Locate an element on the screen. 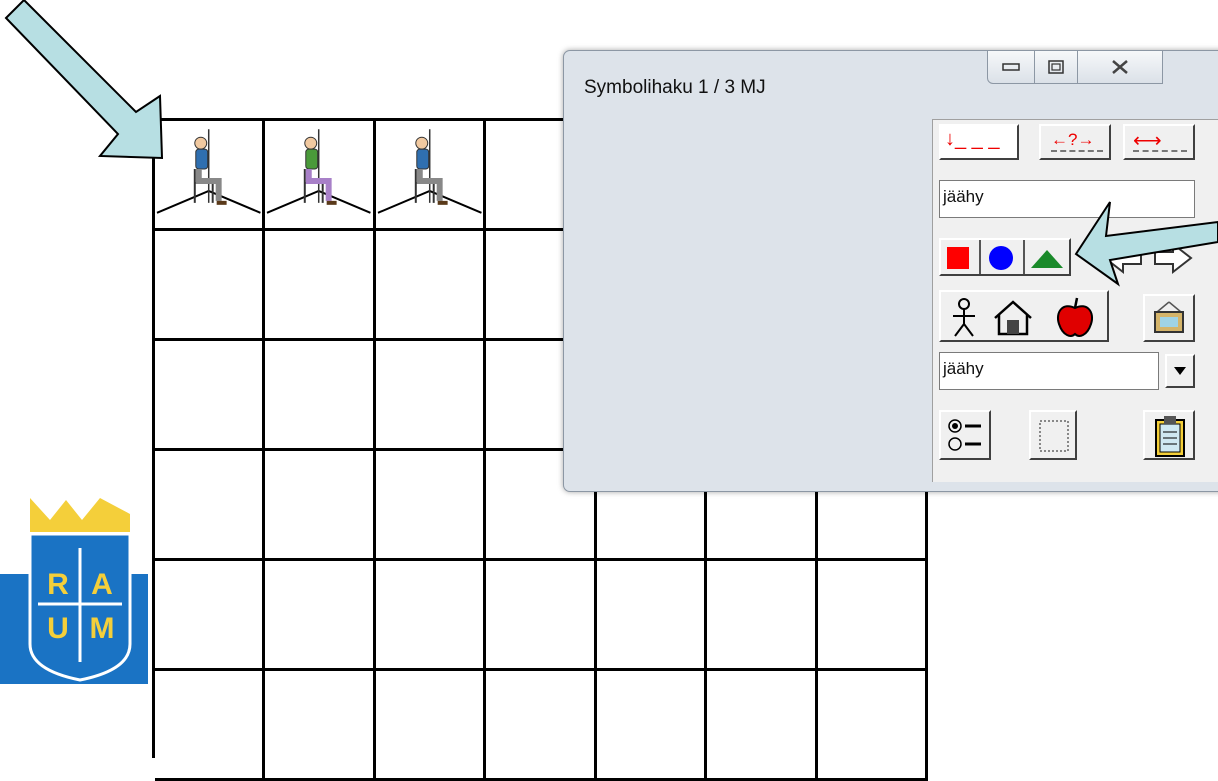  red-square-button is located at coordinates (958, 258).